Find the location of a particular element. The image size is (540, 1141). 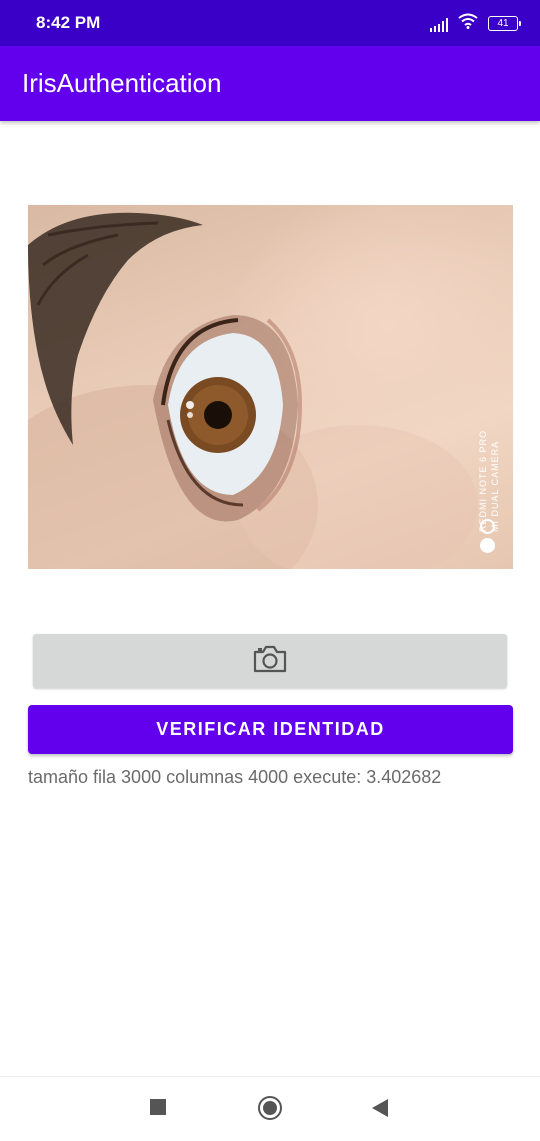

camera-icon is located at coordinates (270, 661).